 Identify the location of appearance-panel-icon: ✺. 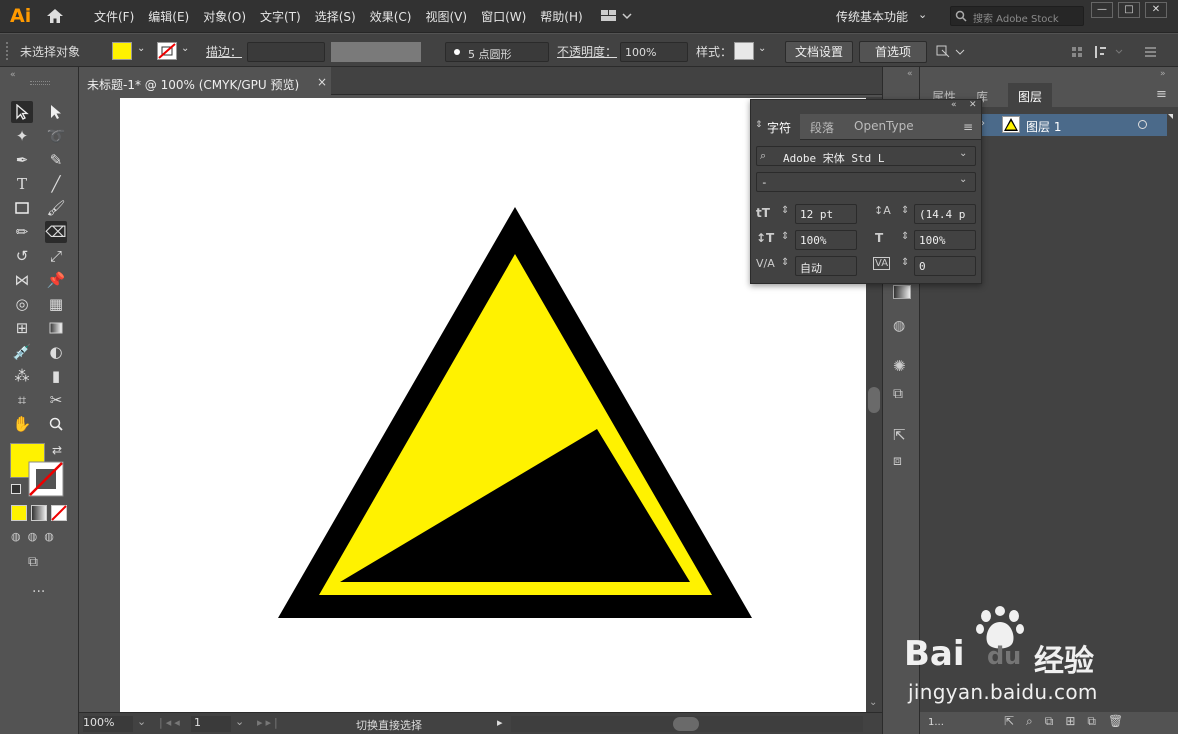
(899, 366).